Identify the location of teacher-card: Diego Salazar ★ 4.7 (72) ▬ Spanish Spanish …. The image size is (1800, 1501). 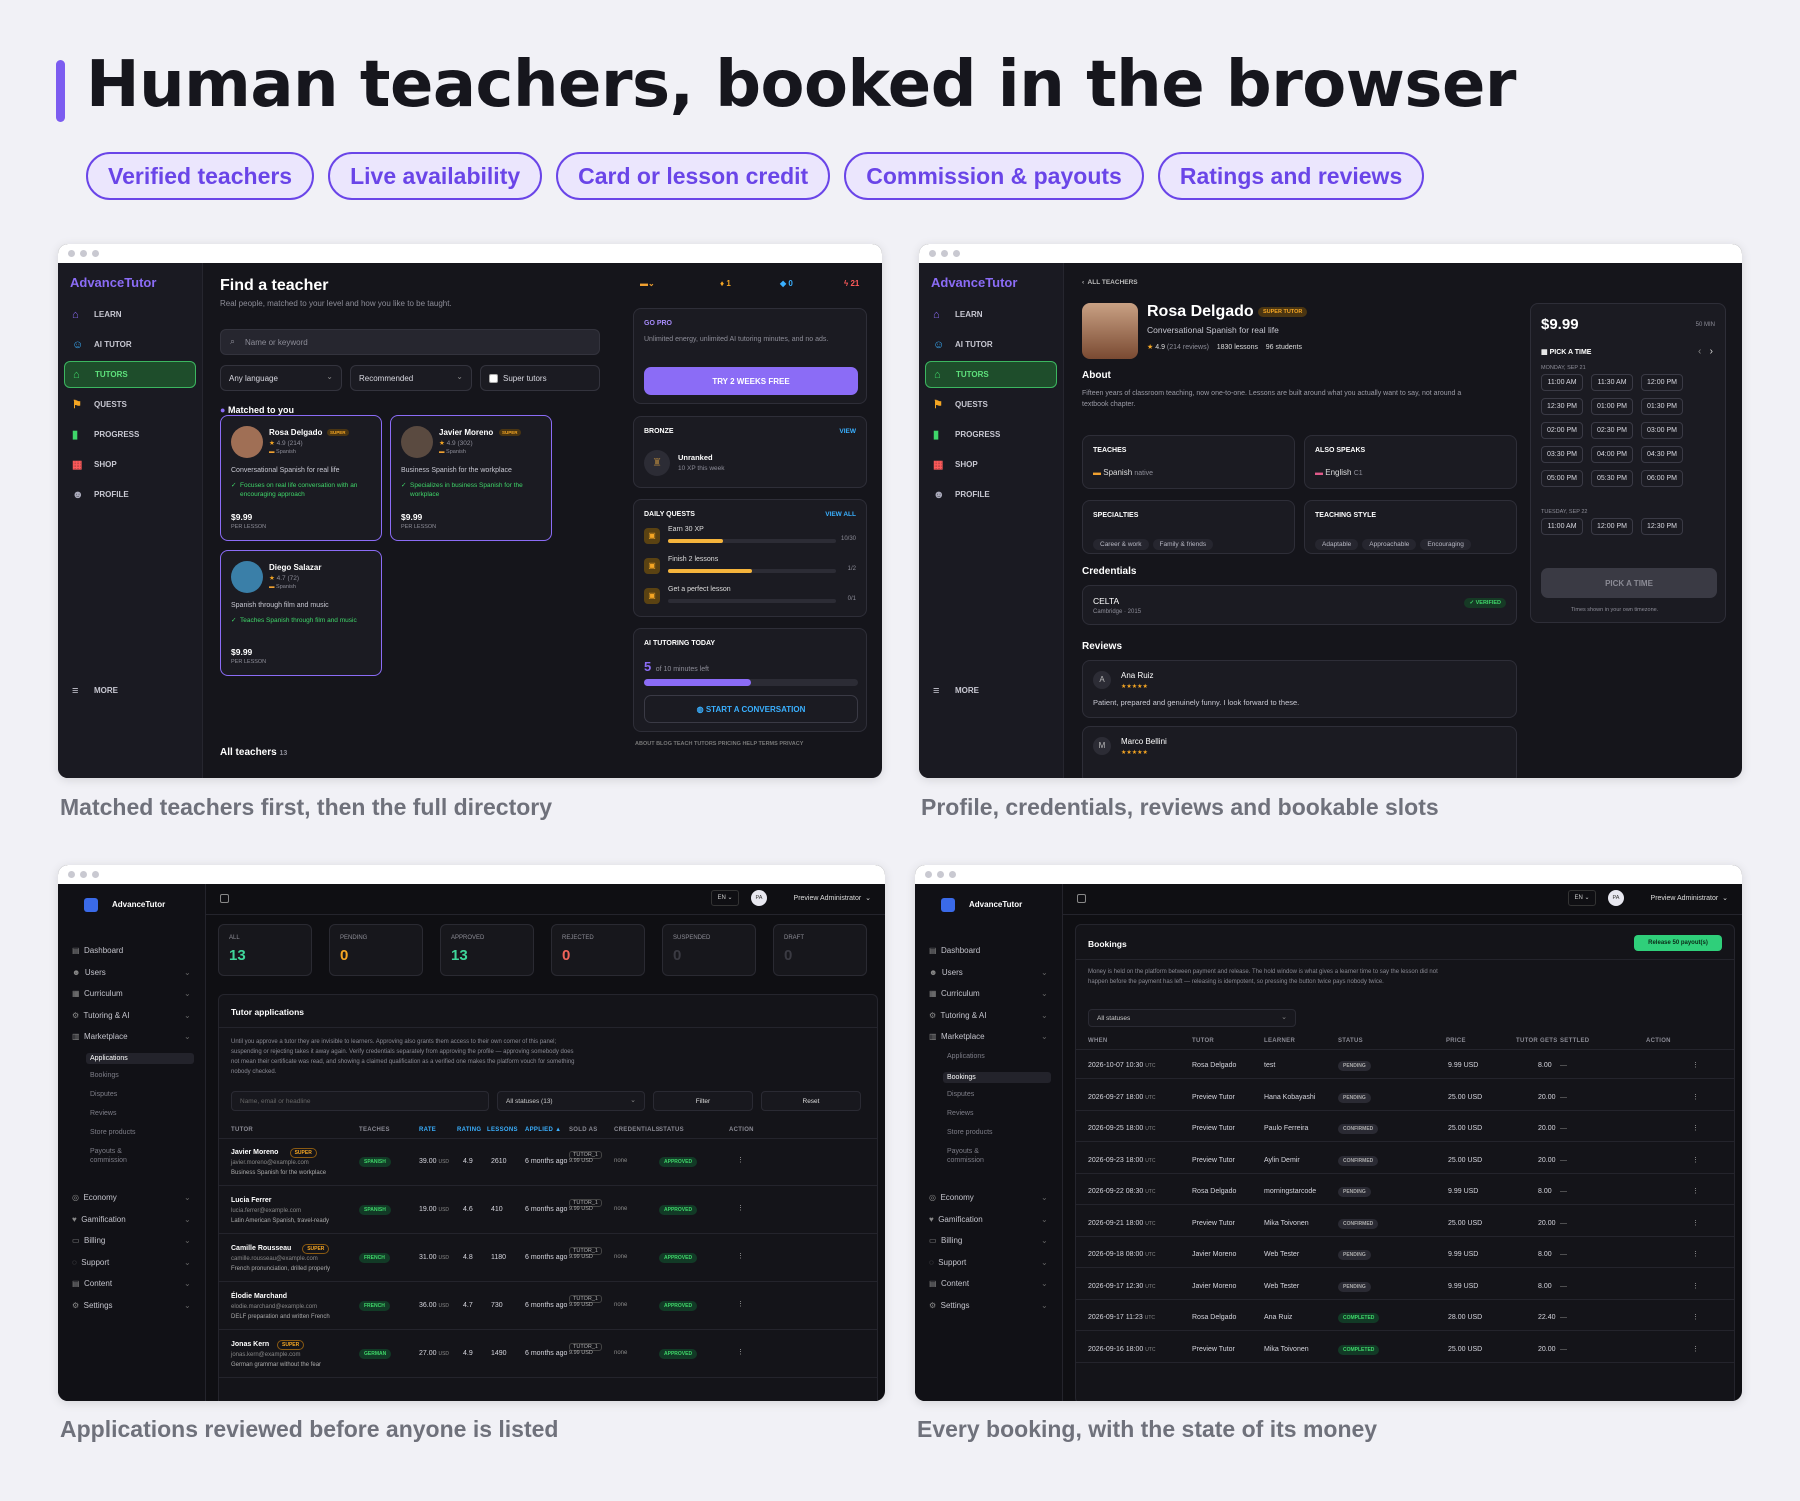
(301, 613).